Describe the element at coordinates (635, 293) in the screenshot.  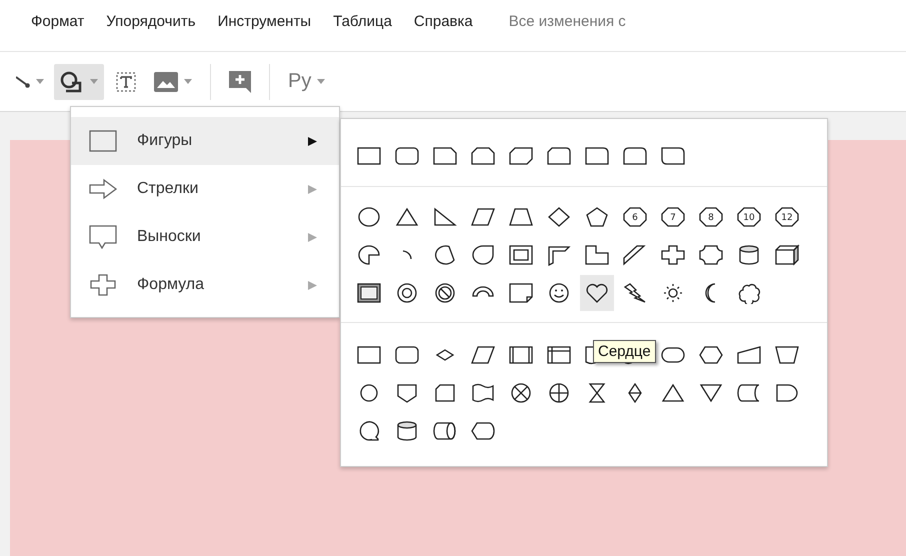
I see `lightning-icon` at that location.